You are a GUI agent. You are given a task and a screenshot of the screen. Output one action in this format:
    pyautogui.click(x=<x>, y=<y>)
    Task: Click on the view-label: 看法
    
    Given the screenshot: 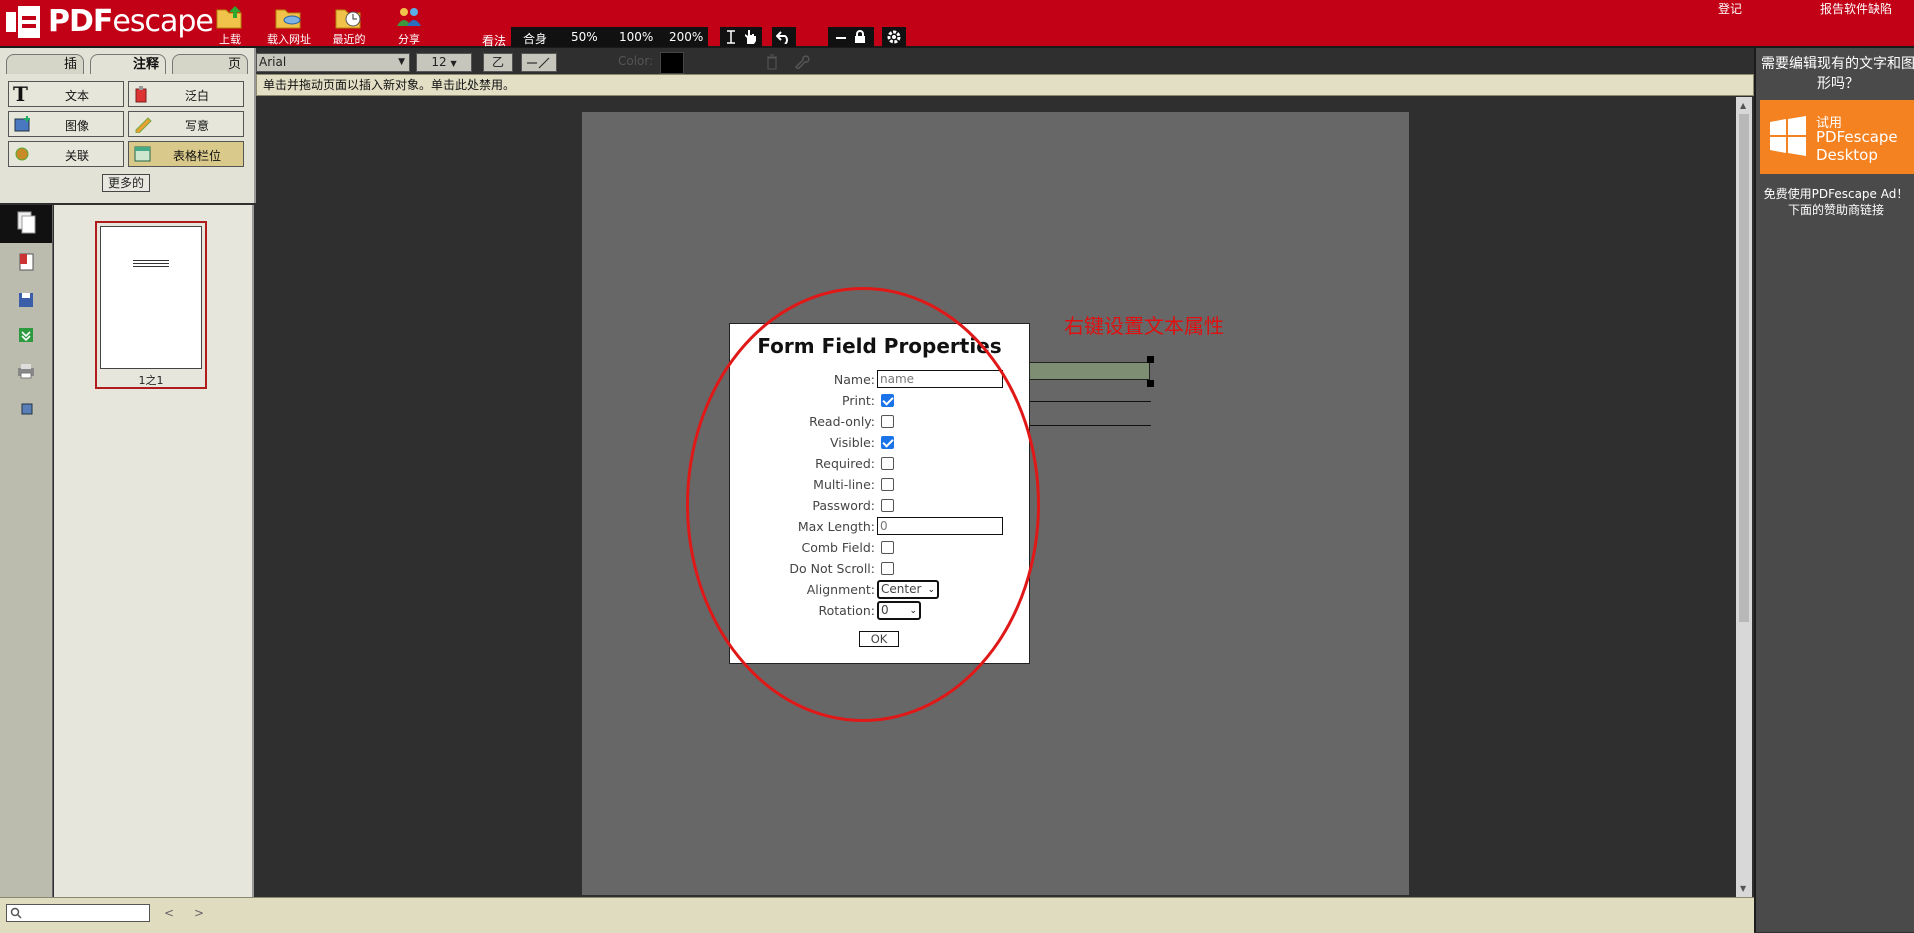 What is the action you would take?
    pyautogui.click(x=494, y=41)
    